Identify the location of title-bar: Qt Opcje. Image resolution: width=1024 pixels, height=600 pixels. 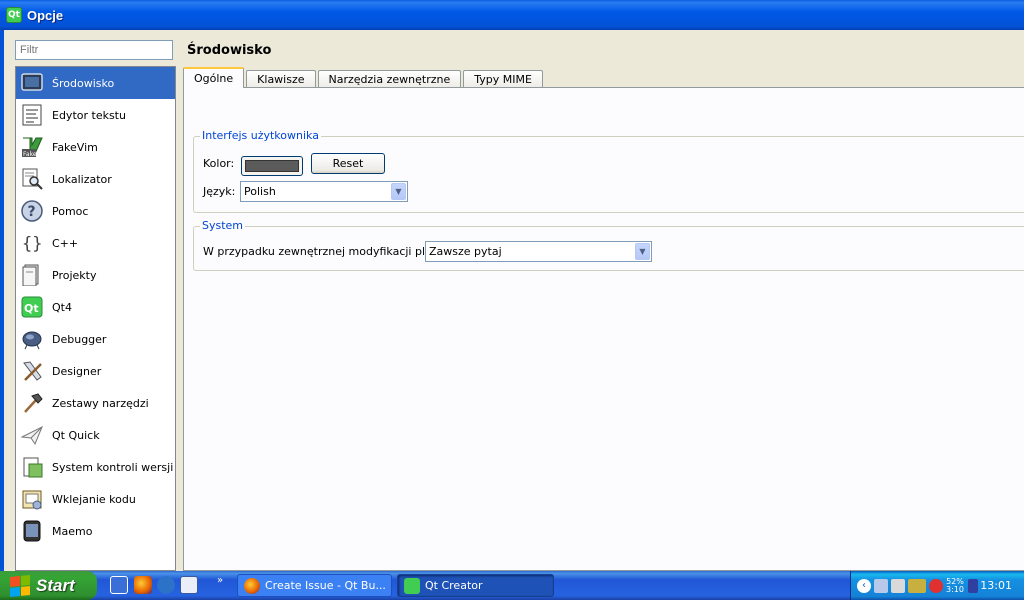
(512, 15).